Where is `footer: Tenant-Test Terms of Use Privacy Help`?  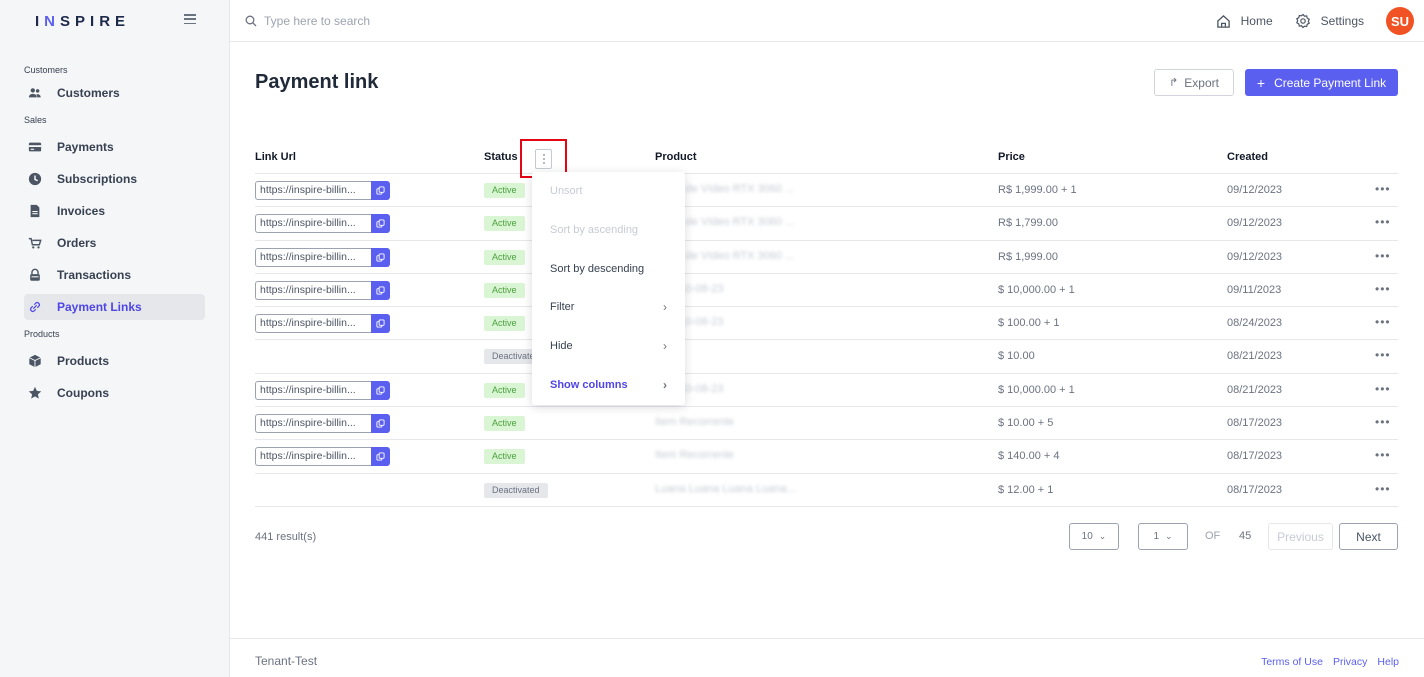
footer: Tenant-Test Terms of Use Privacy Help is located at coordinates (827, 657).